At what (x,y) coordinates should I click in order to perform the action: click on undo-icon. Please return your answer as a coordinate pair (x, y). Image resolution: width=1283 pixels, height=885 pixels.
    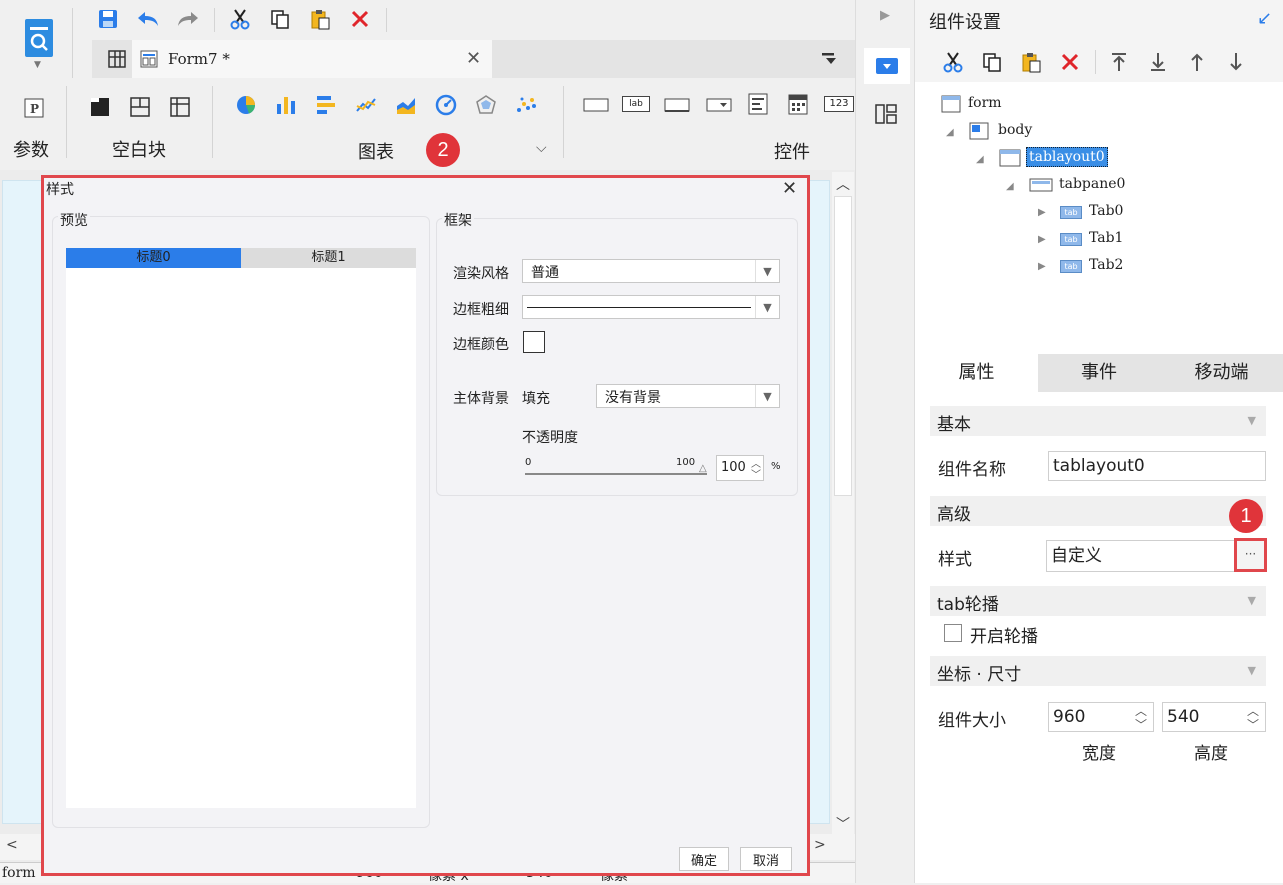
    Looking at the image, I should click on (148, 19).